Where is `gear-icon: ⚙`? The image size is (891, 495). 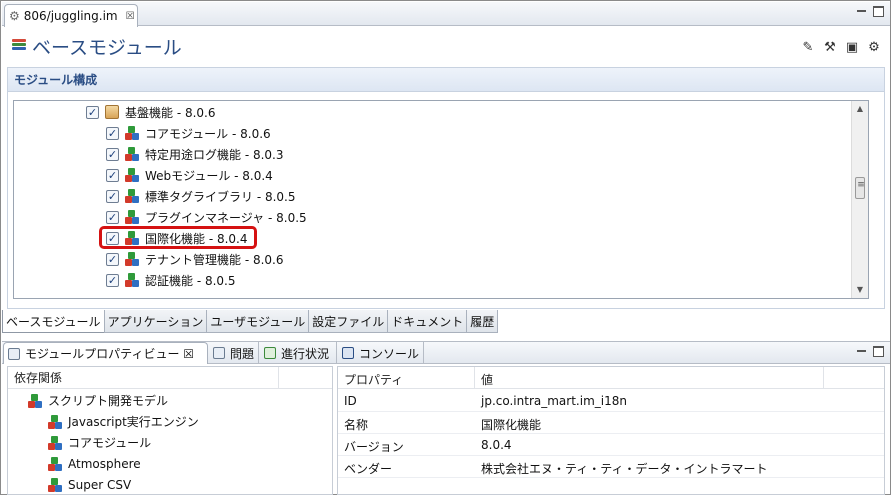 gear-icon: ⚙ is located at coordinates (14, 16).